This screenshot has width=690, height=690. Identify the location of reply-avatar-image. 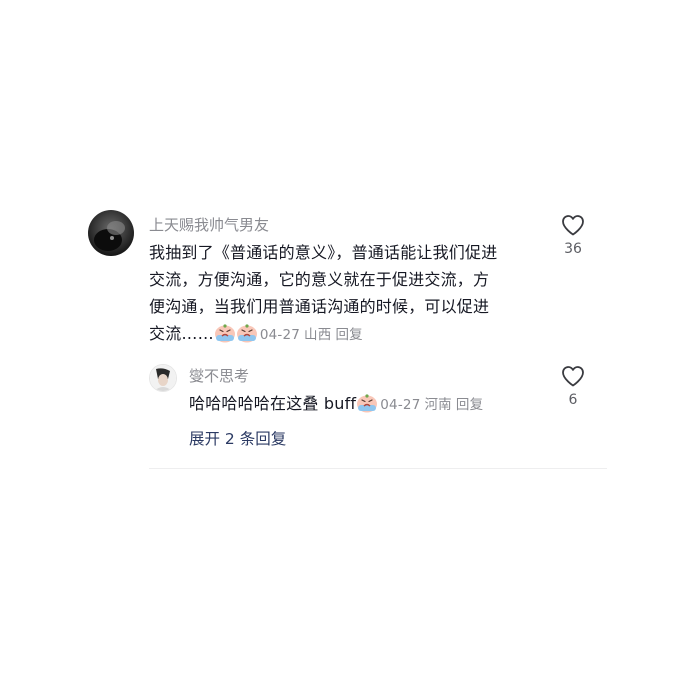
(163, 378).